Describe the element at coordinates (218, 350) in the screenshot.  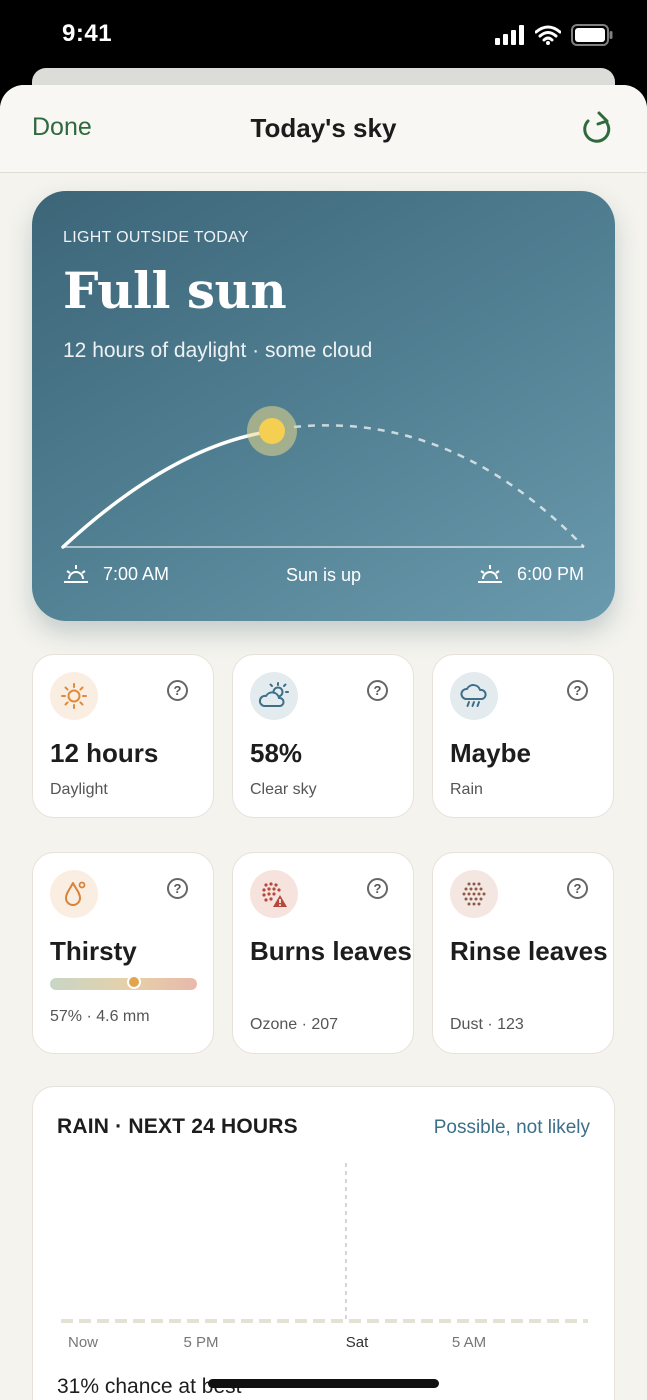
I see `hero-subtitle: 12 hours of daylight · some cloud` at that location.